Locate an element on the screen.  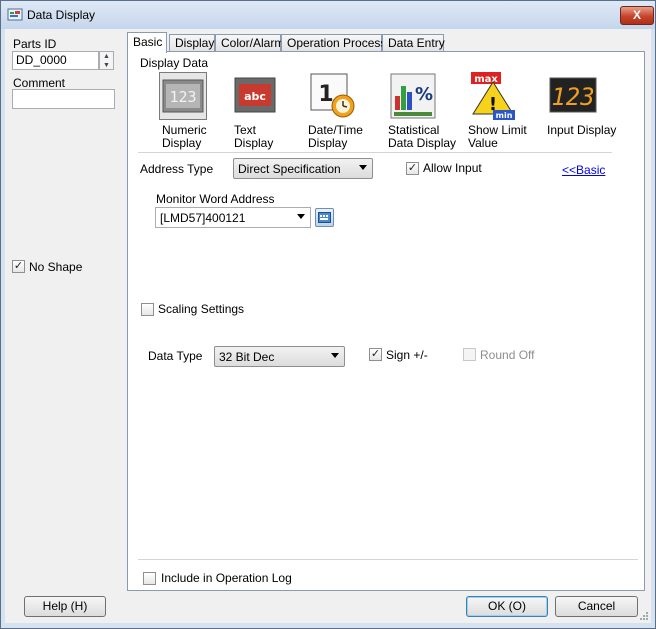
sign-label: Sign +/- is located at coordinates (407, 355).